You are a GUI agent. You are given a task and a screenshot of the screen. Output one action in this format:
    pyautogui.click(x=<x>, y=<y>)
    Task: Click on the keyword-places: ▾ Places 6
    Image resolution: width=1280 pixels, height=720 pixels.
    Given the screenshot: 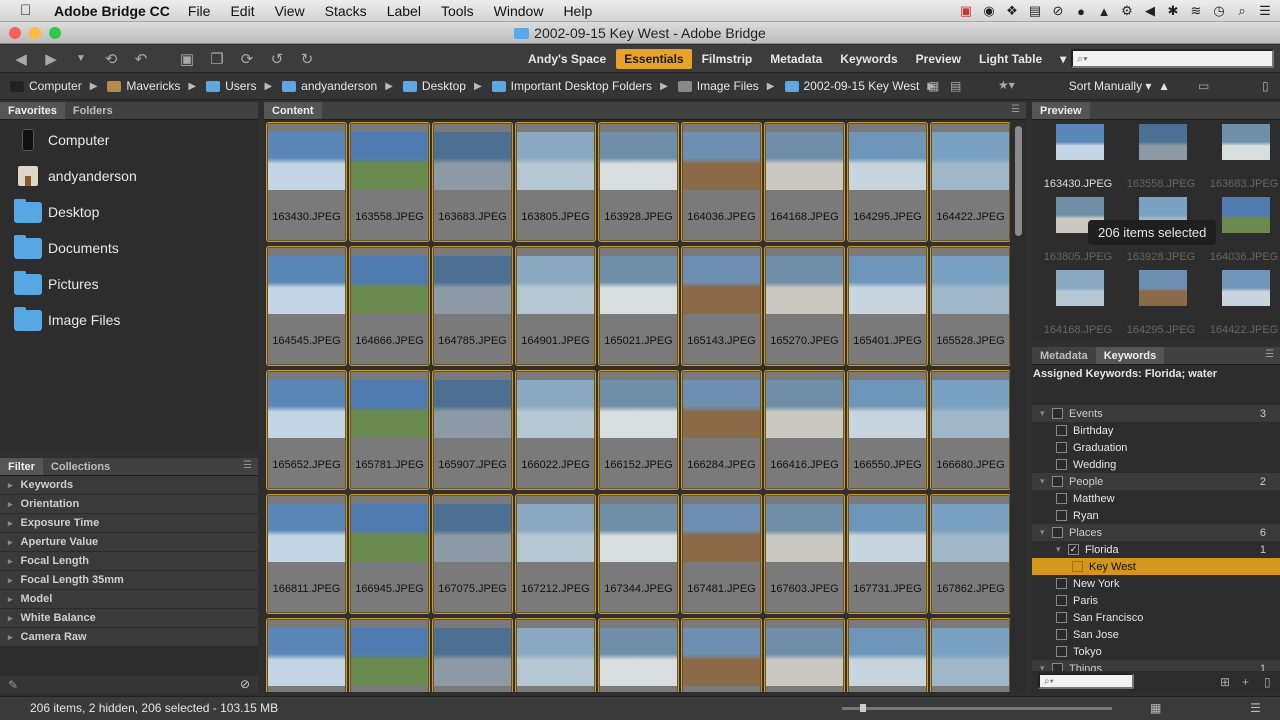 What is the action you would take?
    pyautogui.click(x=1156, y=532)
    